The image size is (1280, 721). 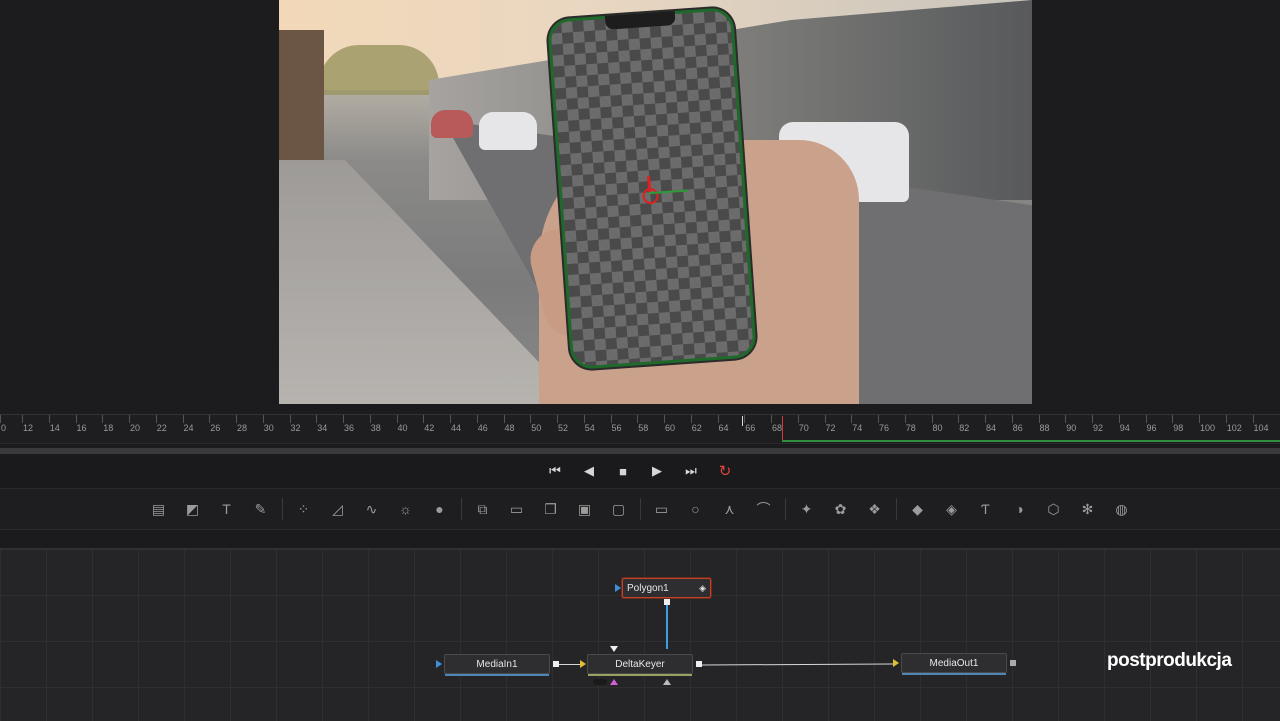 What do you see at coordinates (764, 509) in the screenshot?
I see `bspline-mask-icon: ⌒` at bounding box center [764, 509].